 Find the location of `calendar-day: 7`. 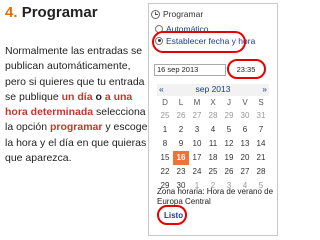

calendar-day: 7 is located at coordinates (261, 130).